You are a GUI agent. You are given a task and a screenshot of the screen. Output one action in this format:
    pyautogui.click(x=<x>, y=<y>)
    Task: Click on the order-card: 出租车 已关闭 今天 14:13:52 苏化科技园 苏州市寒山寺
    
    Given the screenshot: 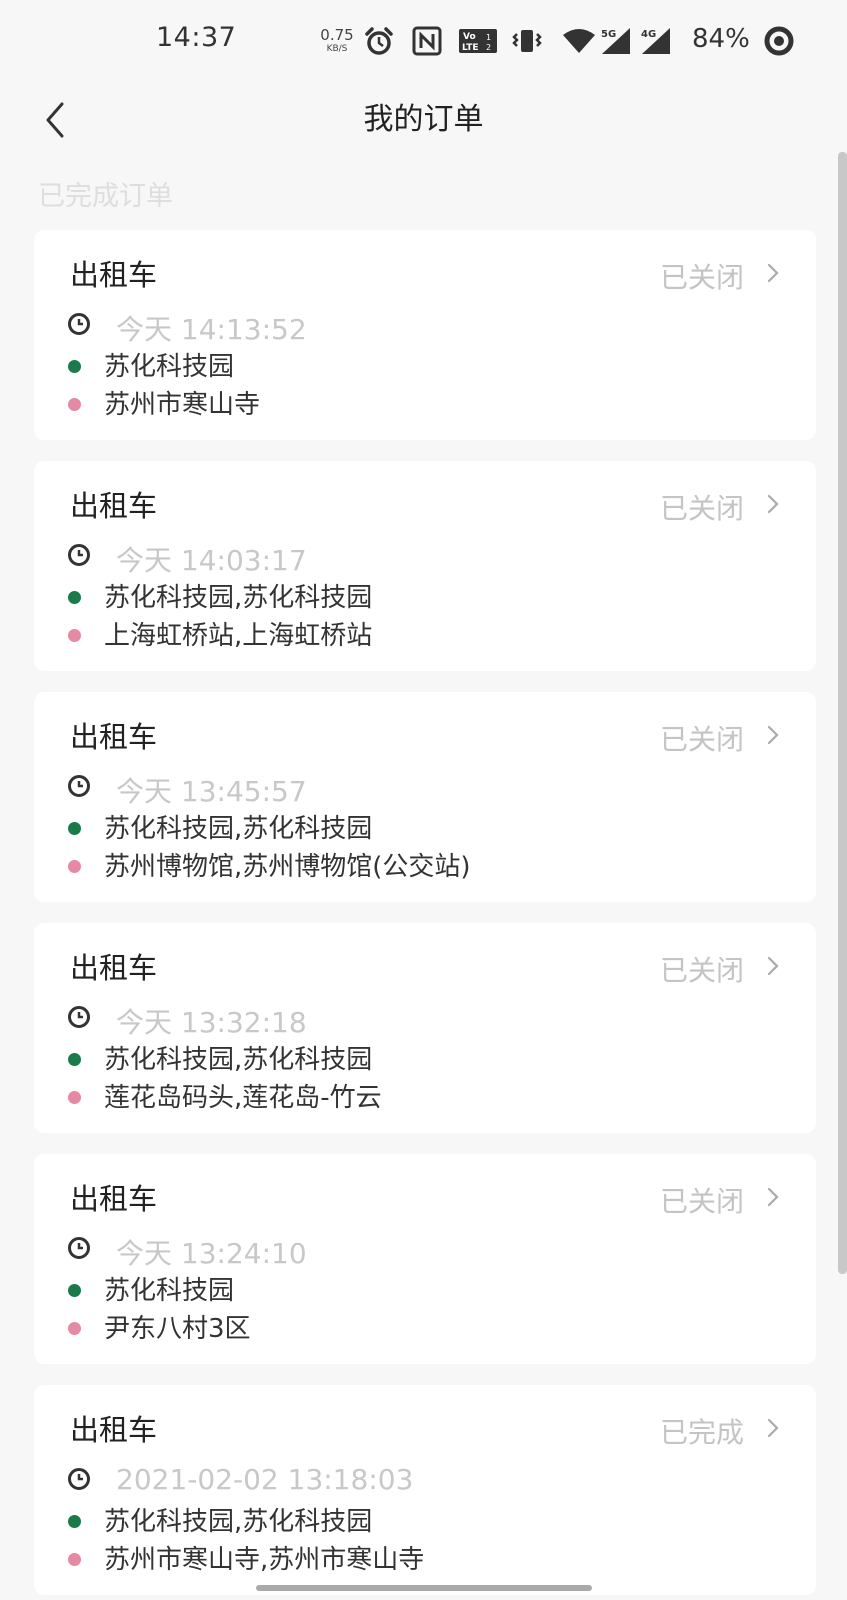 What is the action you would take?
    pyautogui.click(x=425, y=335)
    